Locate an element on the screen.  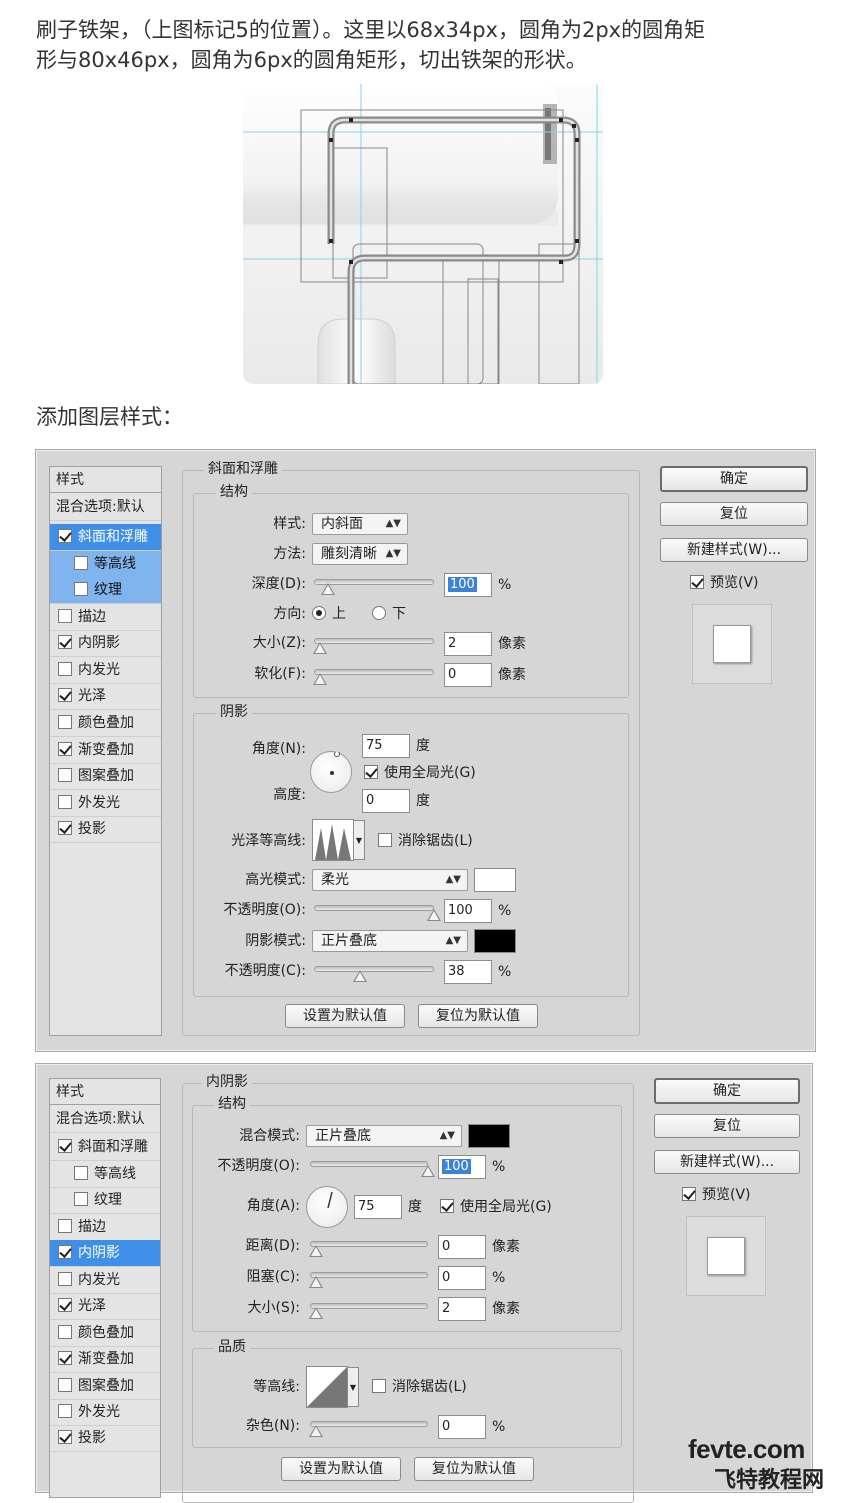
style-item-pattern-overlay: 图案叠加 is located at coordinates (105, 776).